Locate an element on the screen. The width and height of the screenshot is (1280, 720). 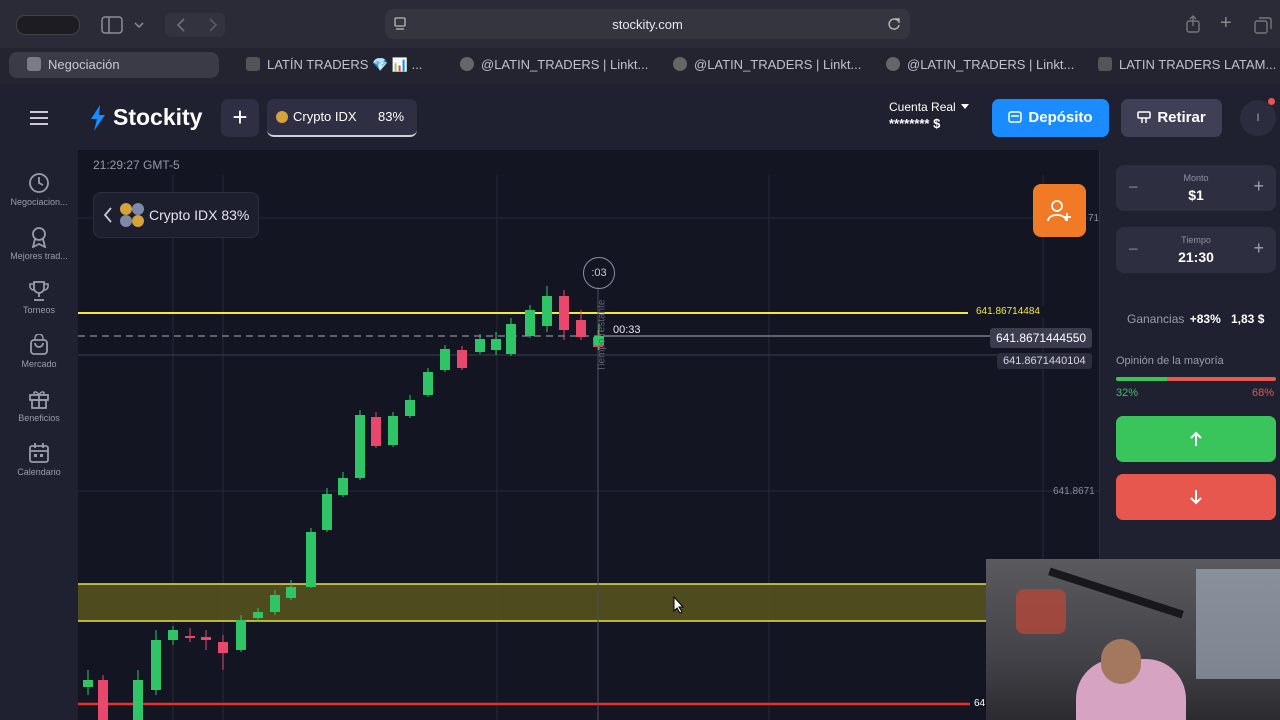
chevron-right-icon is located at coordinates (213, 25).